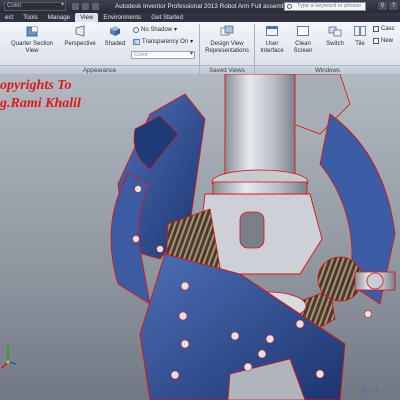 The width and height of the screenshot is (400, 400). What do you see at coordinates (335, 44) in the screenshot?
I see `switch-label: Switch` at bounding box center [335, 44].